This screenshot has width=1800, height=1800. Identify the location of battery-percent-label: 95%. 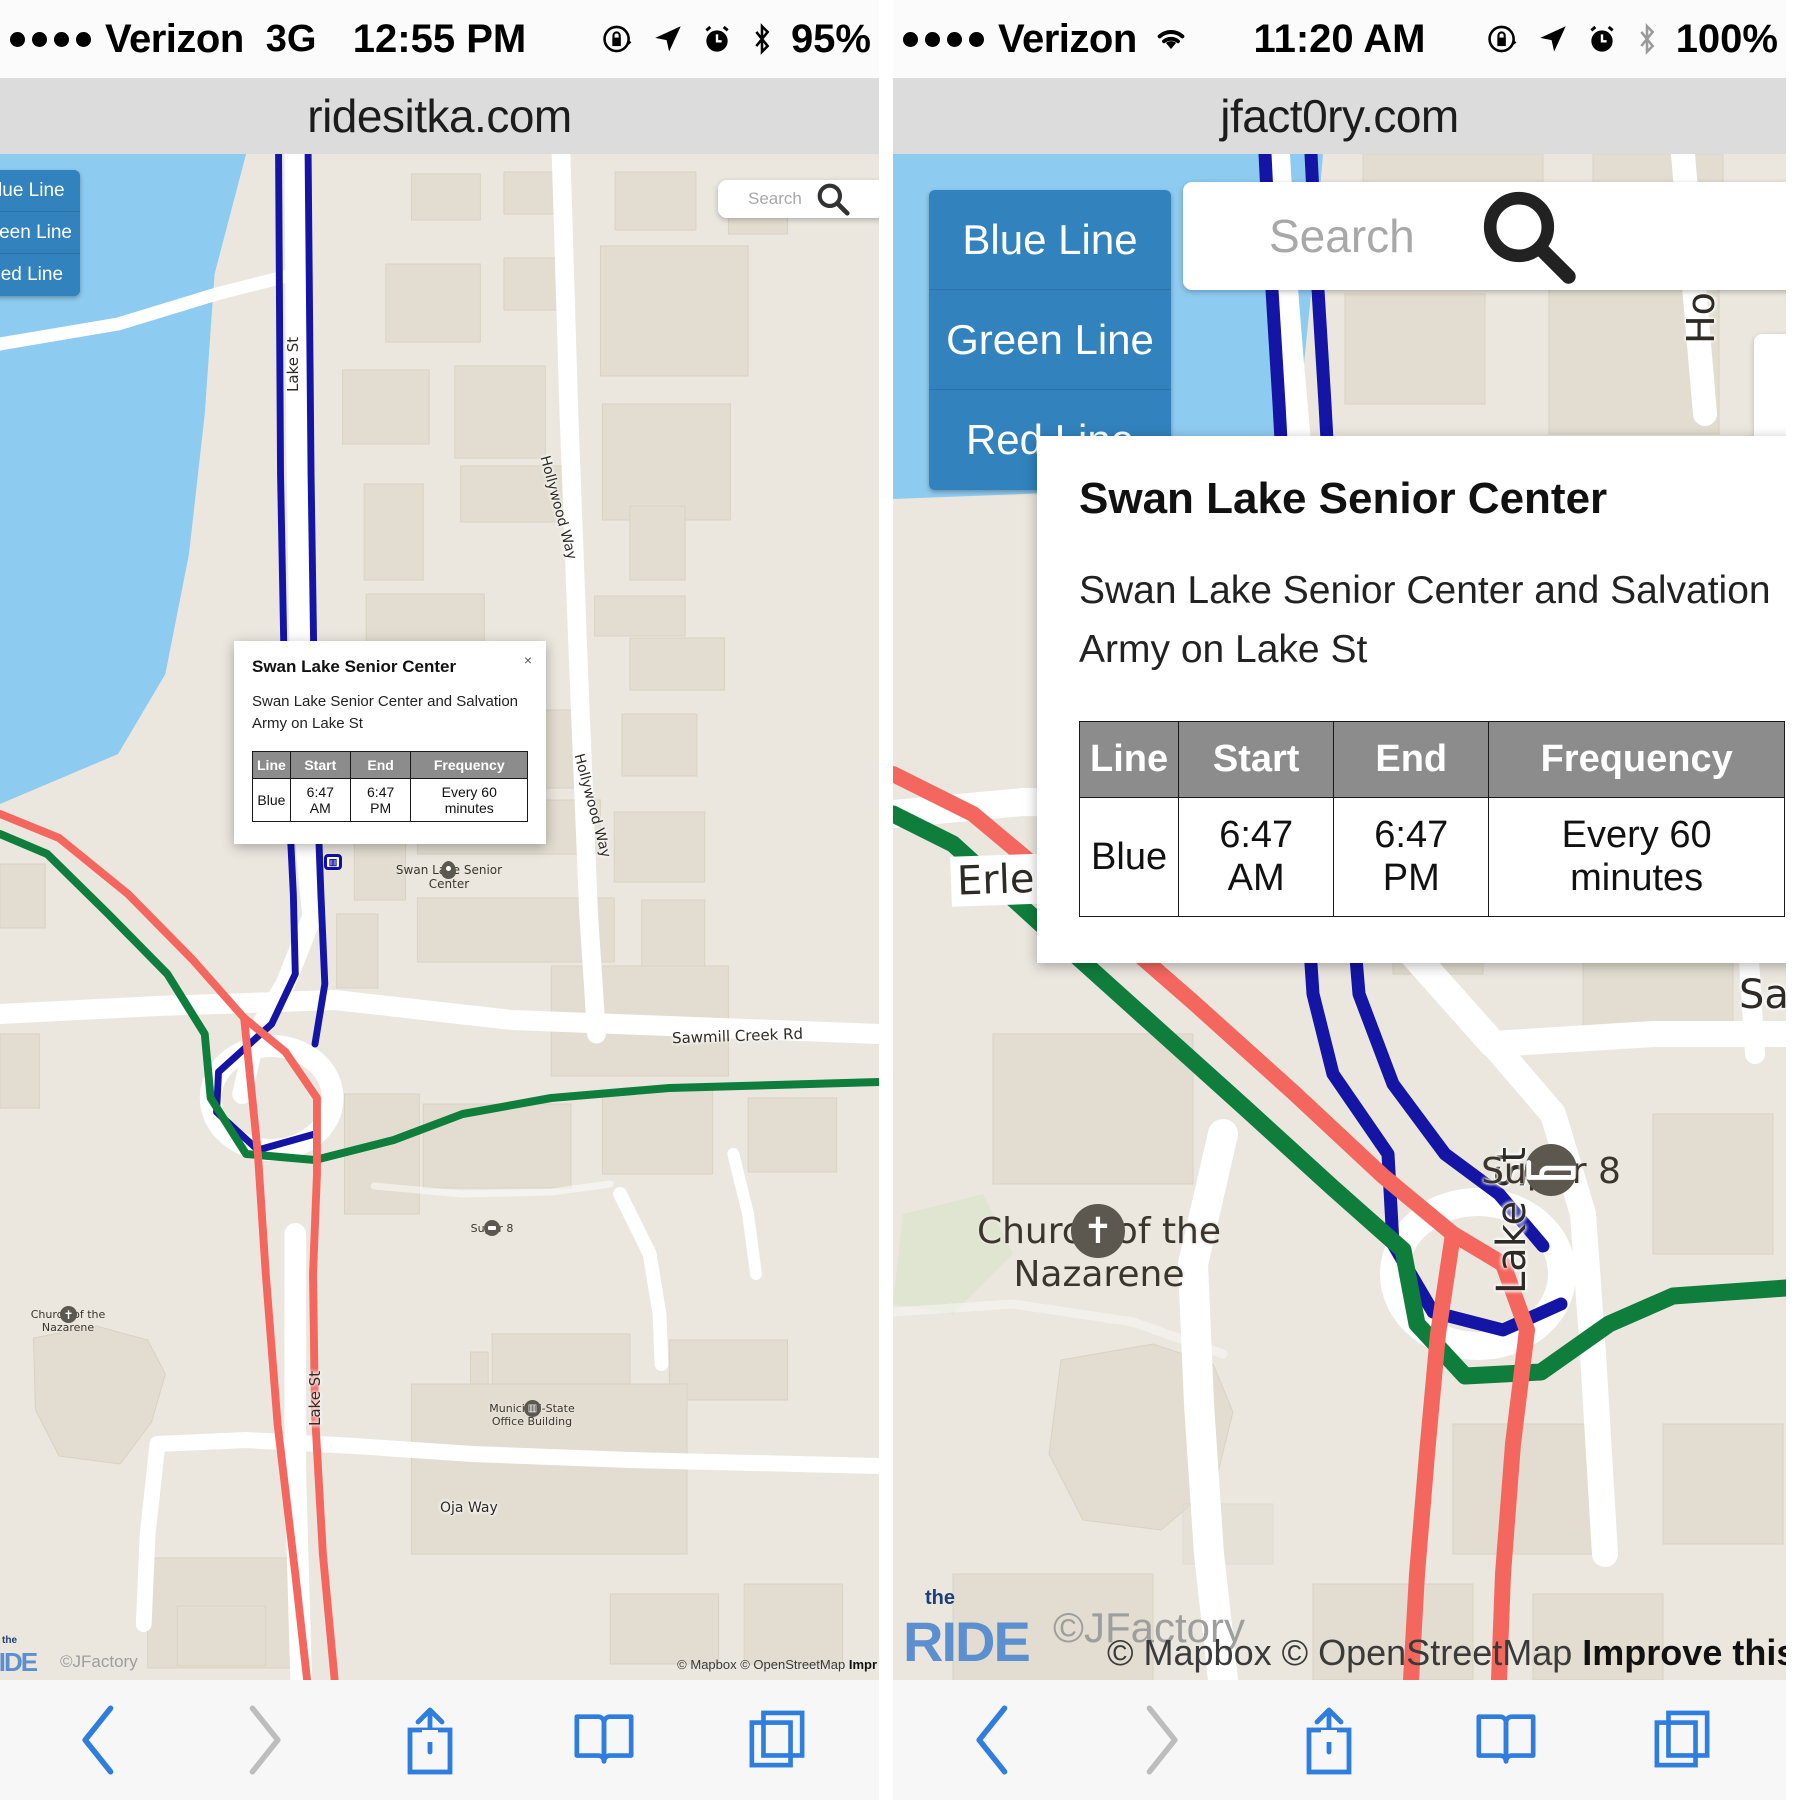
(830, 38).